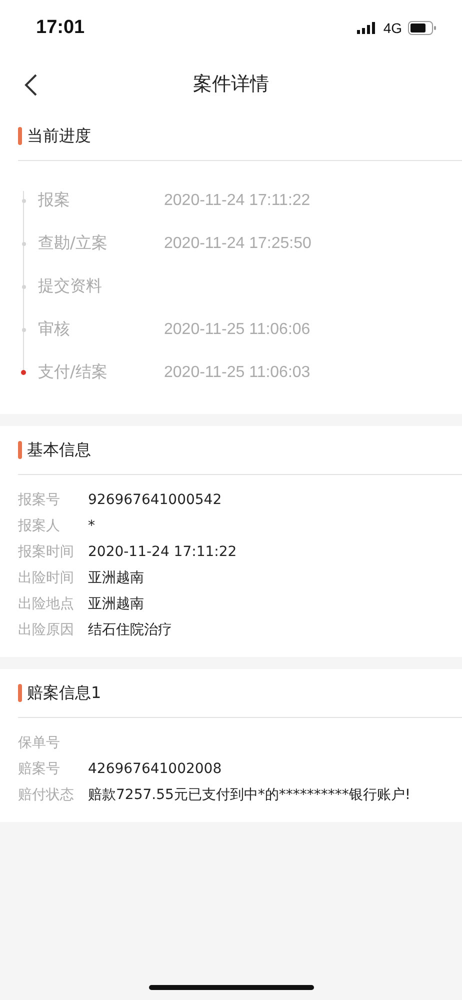 The image size is (462, 1000). Describe the element at coordinates (46, 795) in the screenshot. I see `field-label: 赔付状态` at that location.